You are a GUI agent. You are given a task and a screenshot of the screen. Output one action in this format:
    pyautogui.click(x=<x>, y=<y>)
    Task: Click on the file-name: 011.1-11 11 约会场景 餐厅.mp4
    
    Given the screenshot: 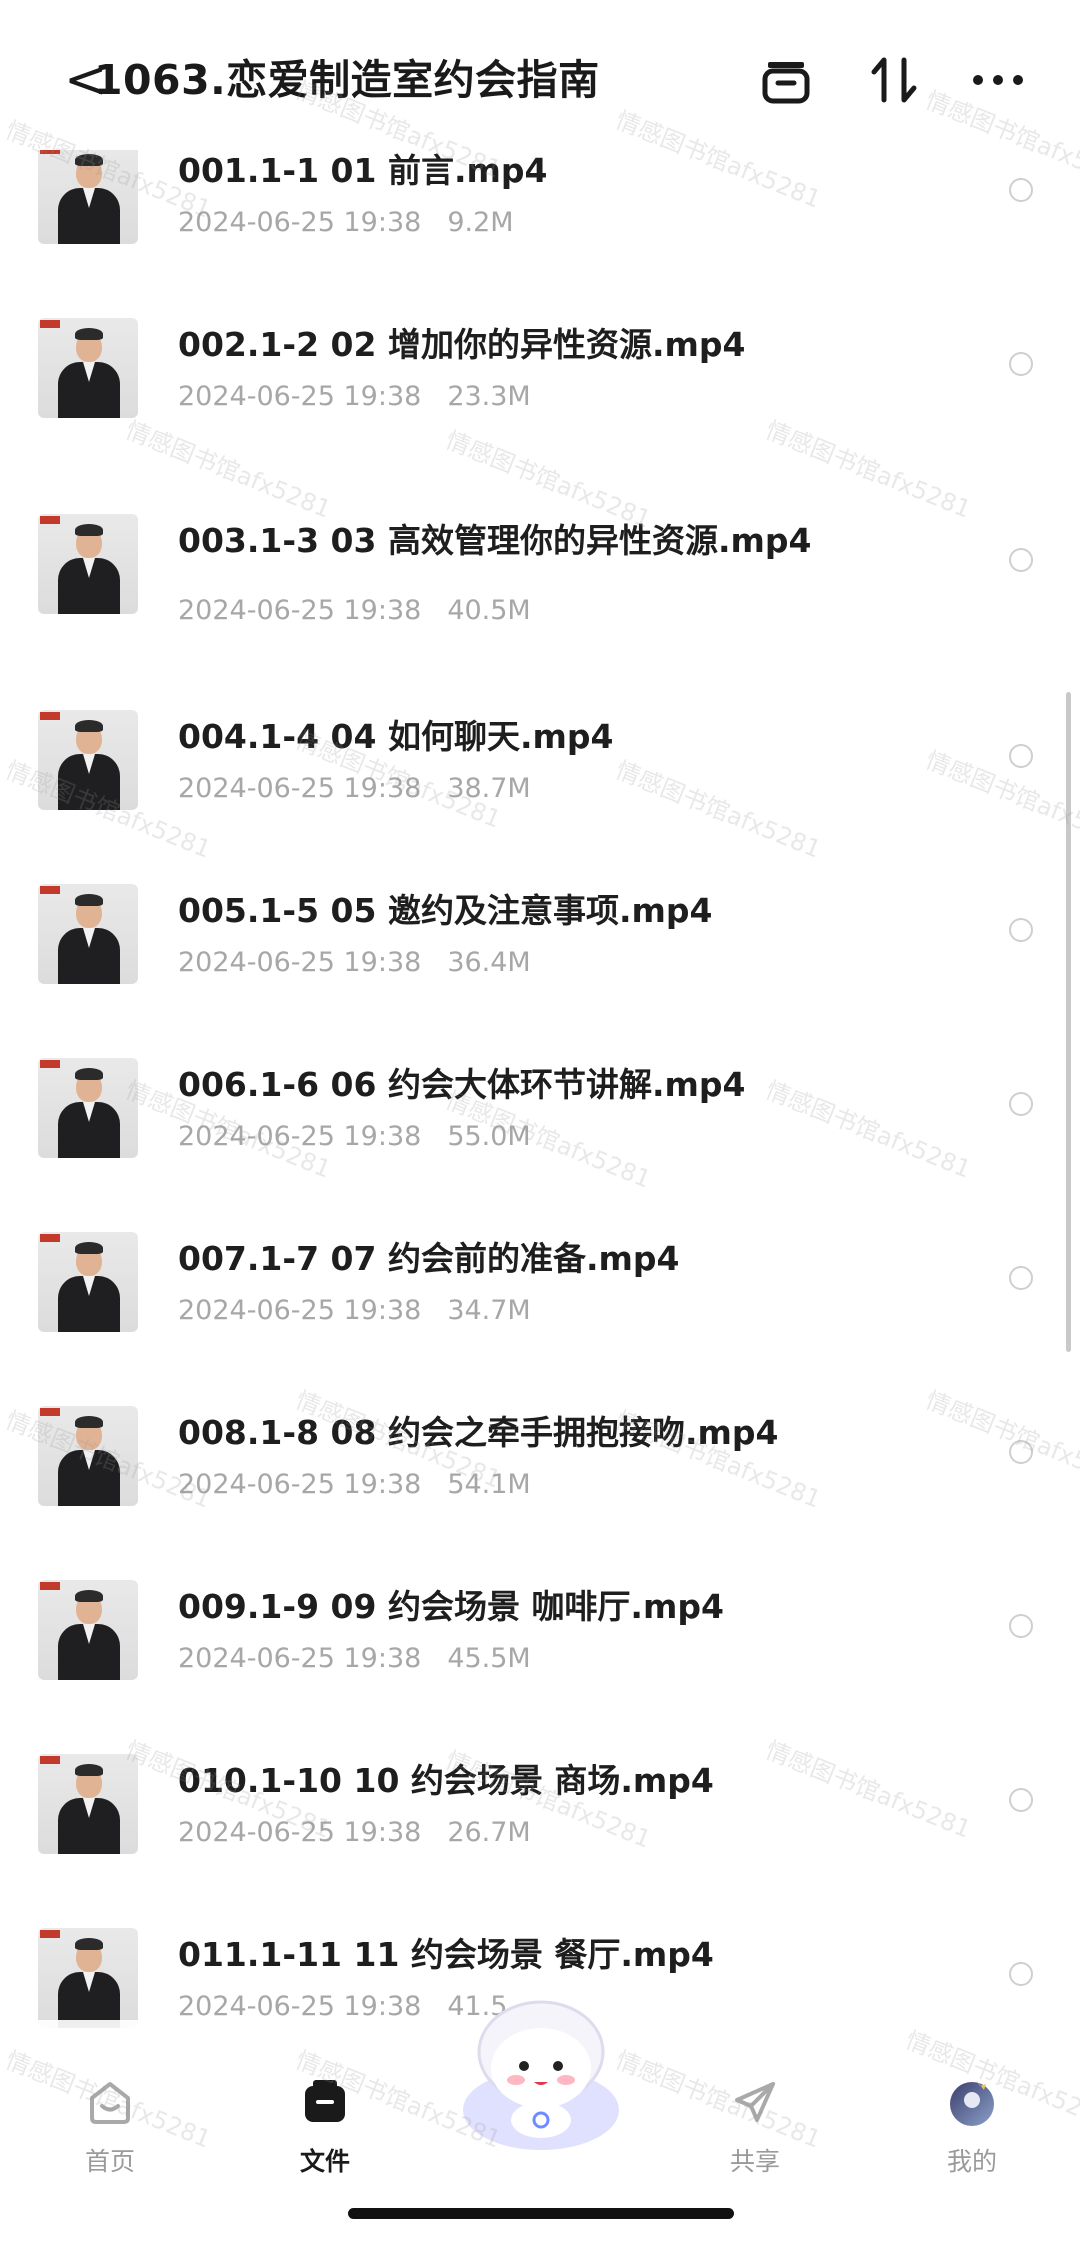 What is the action you would take?
    pyautogui.click(x=446, y=1954)
    